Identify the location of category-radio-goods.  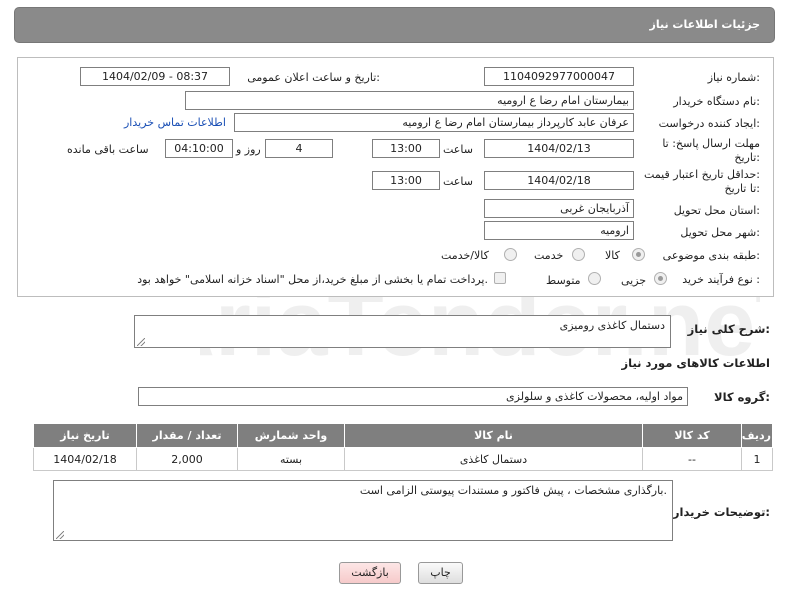
(638, 254).